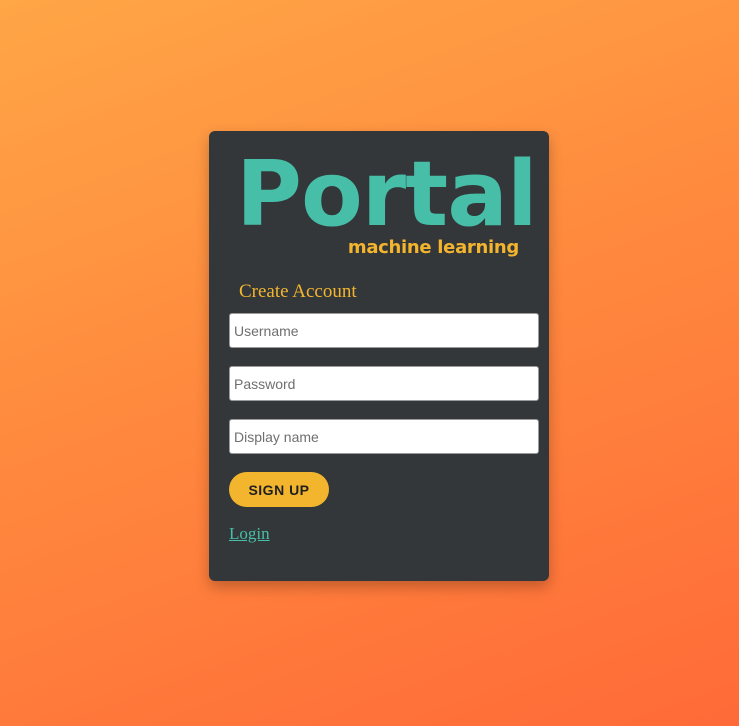 The image size is (739, 726). I want to click on portal-logo: Portal machine learning, so click(386, 207).